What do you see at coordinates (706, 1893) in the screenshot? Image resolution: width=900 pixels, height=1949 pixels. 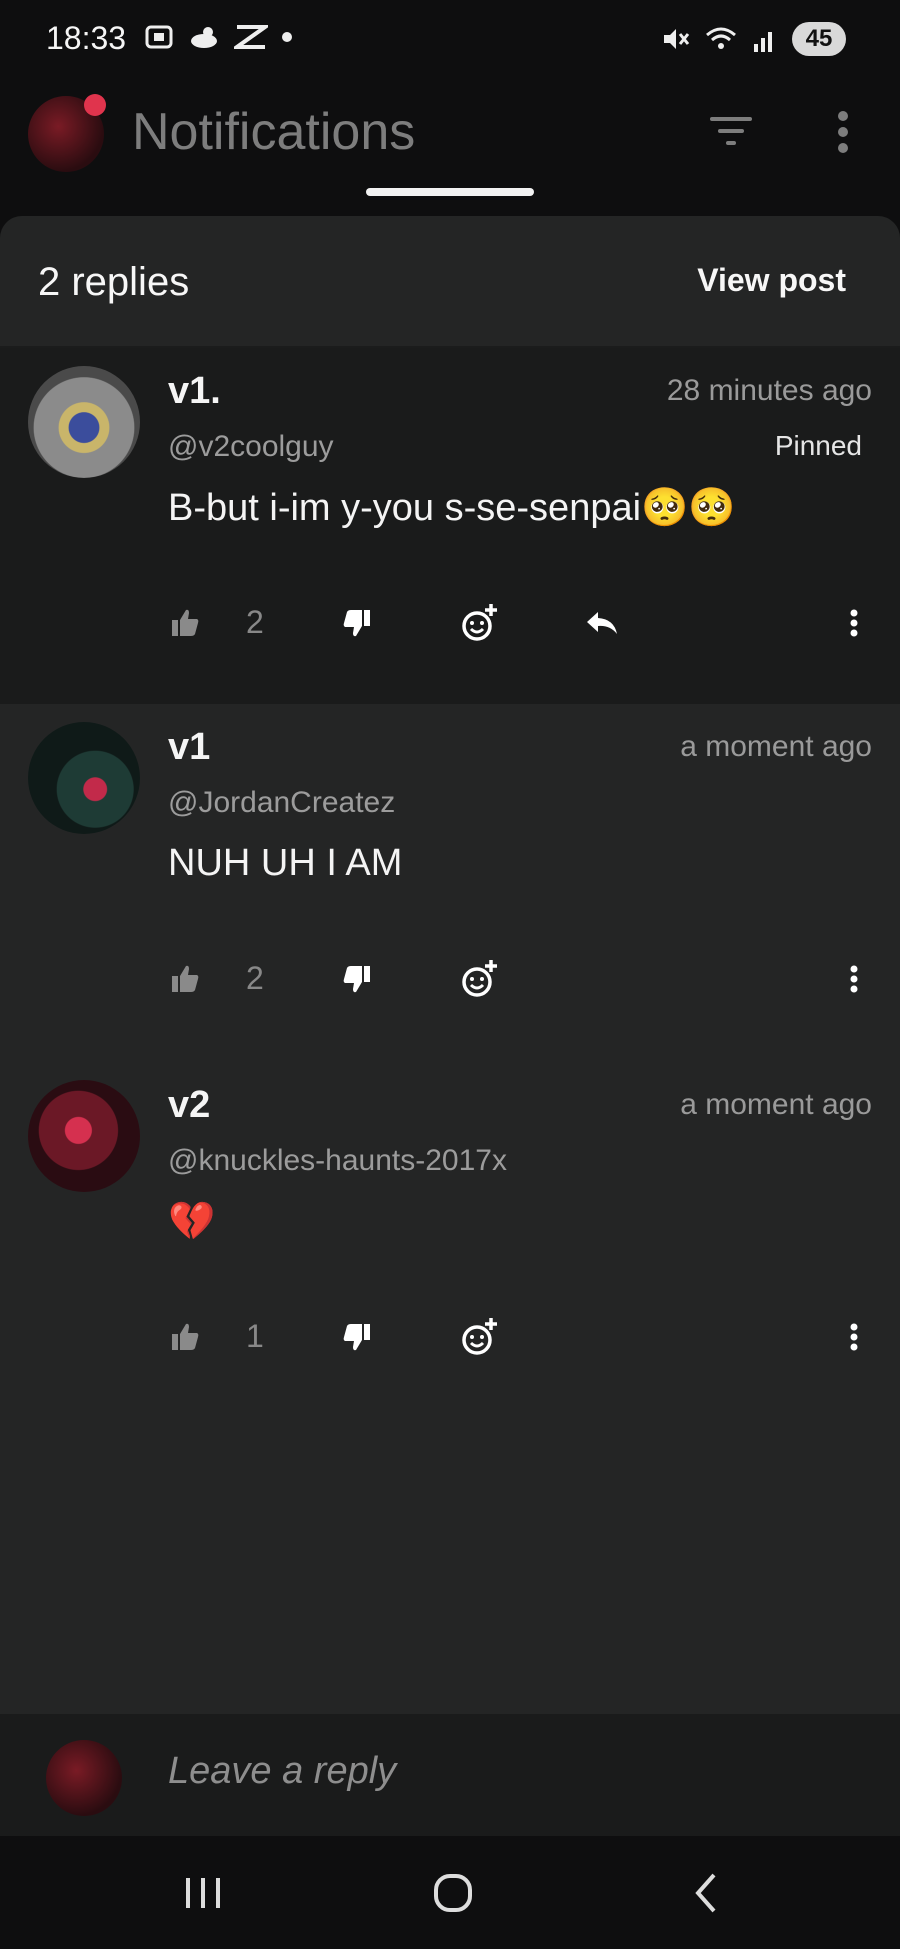 I see `back-icon` at bounding box center [706, 1893].